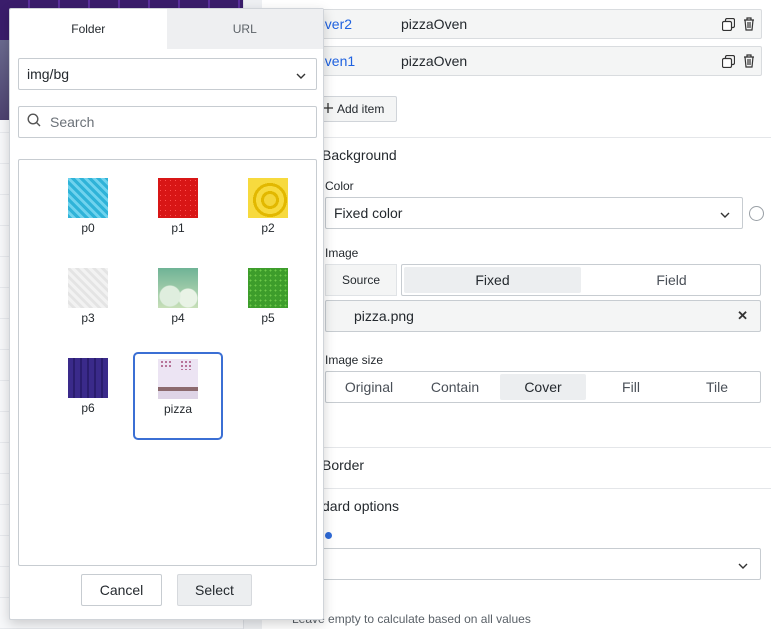 The width and height of the screenshot is (771, 629). I want to click on image-tile-pizza: pizza, so click(178, 396).